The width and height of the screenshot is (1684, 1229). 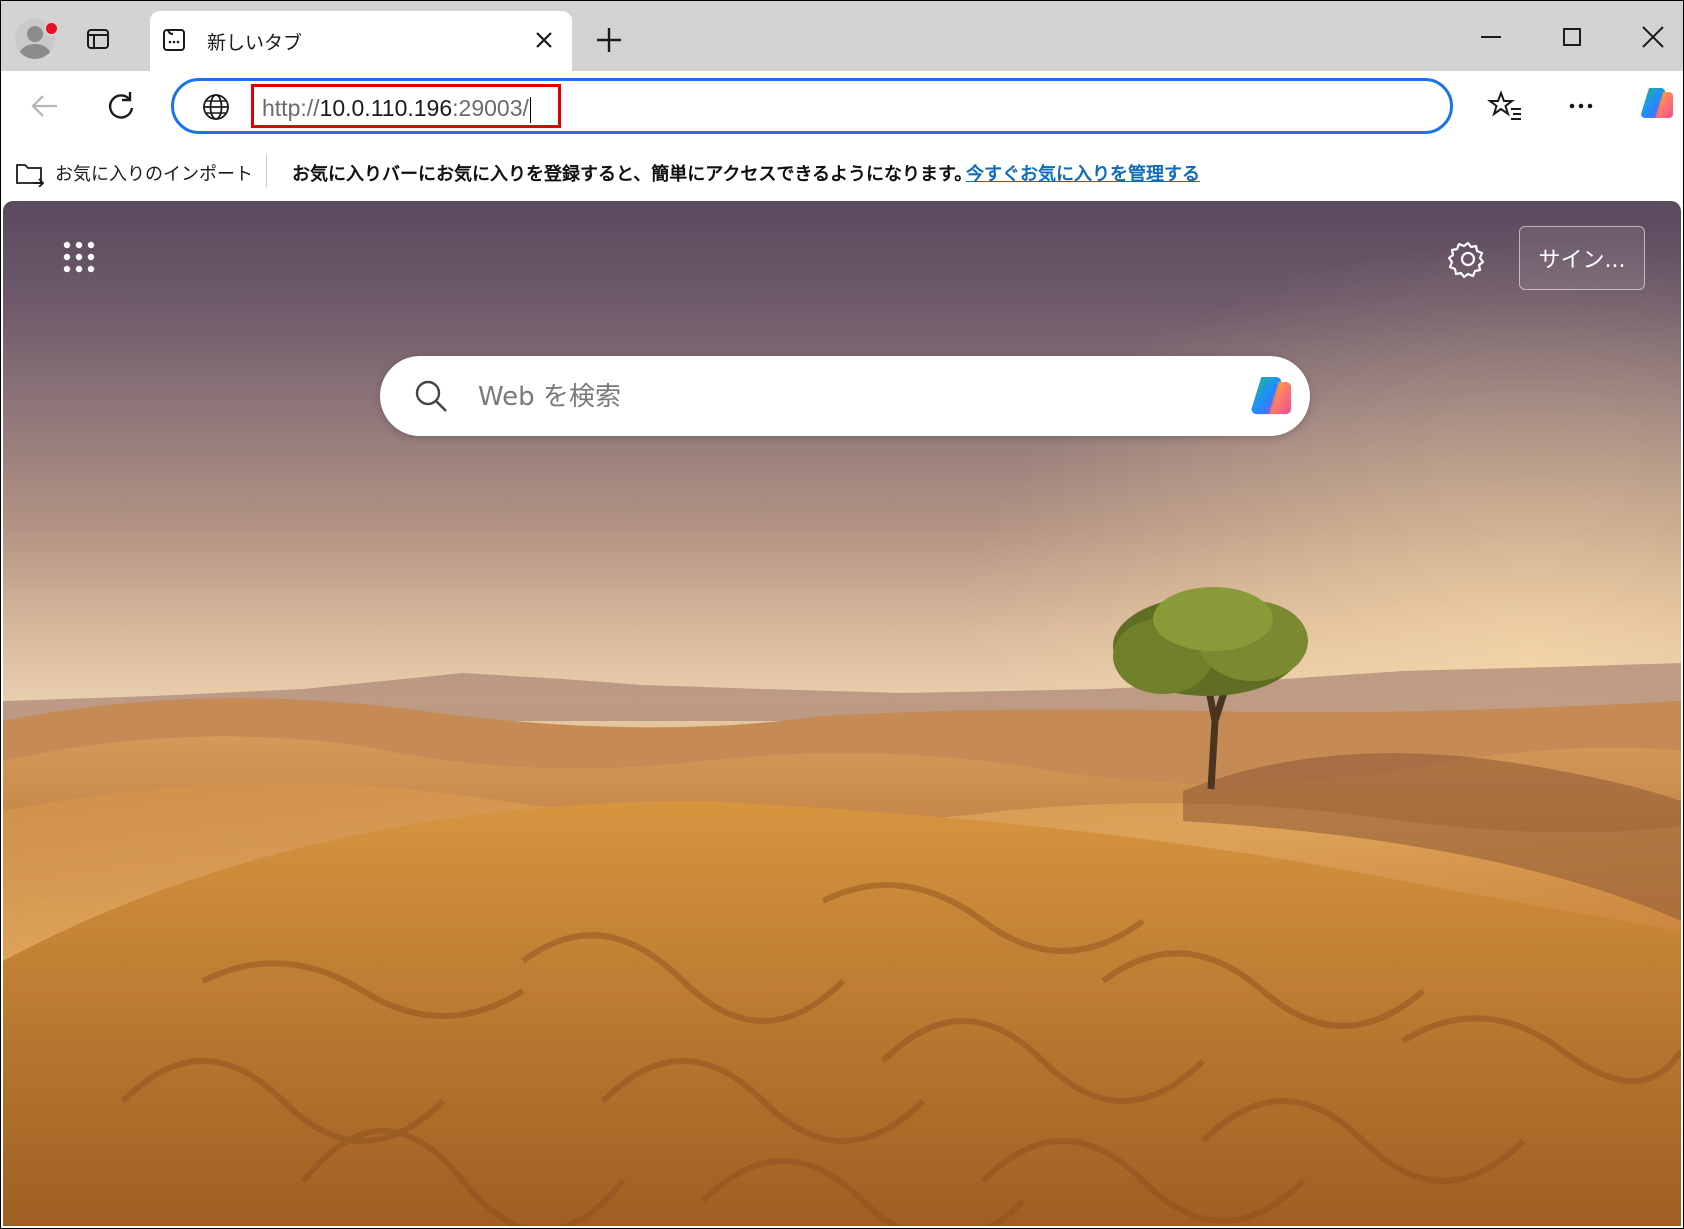 What do you see at coordinates (544, 40) in the screenshot?
I see `close-tab-icon` at bounding box center [544, 40].